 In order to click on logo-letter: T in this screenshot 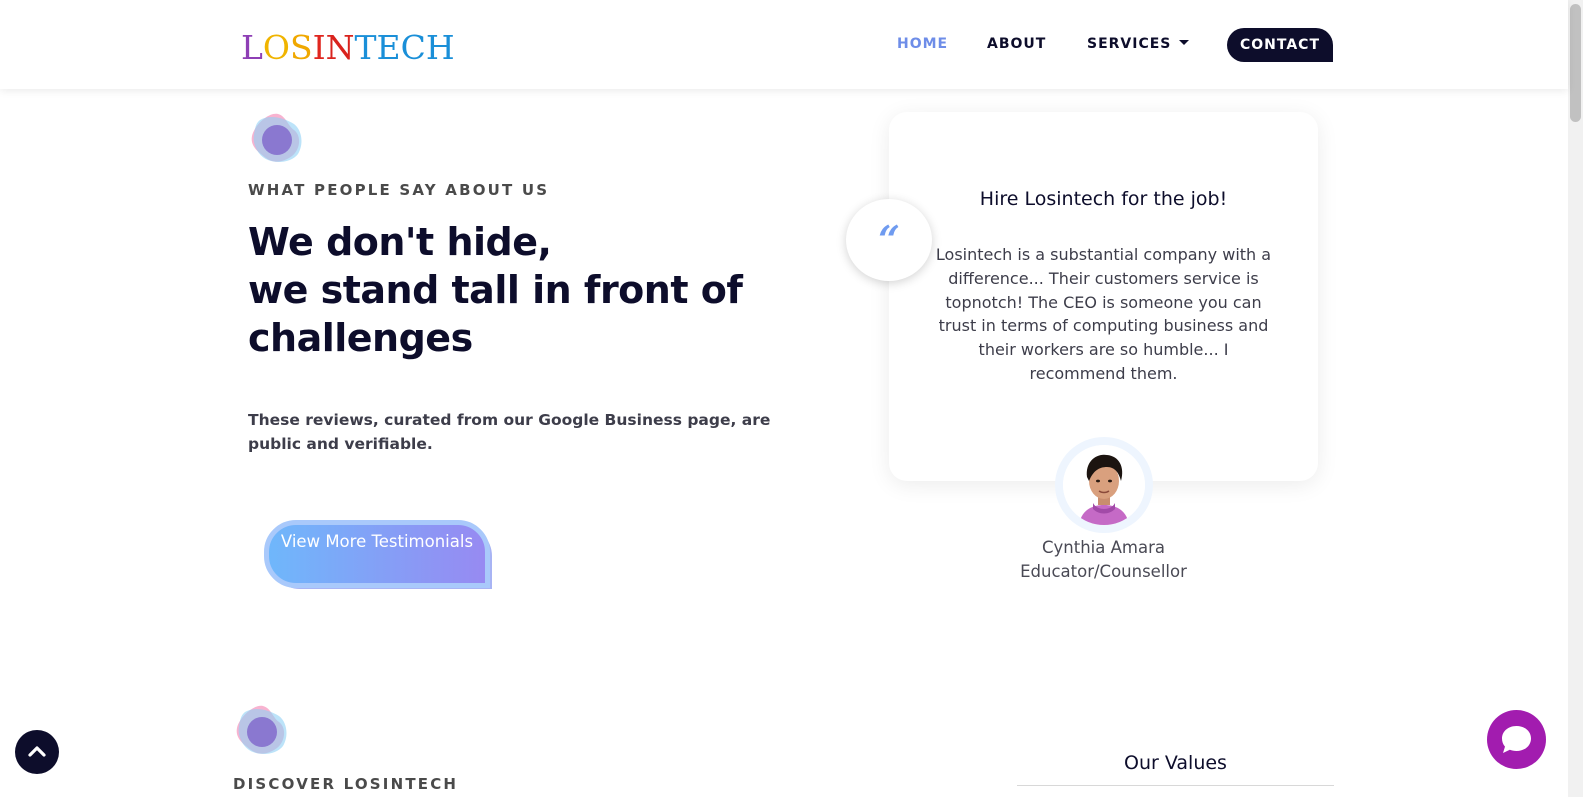, I will do `click(365, 47)`.